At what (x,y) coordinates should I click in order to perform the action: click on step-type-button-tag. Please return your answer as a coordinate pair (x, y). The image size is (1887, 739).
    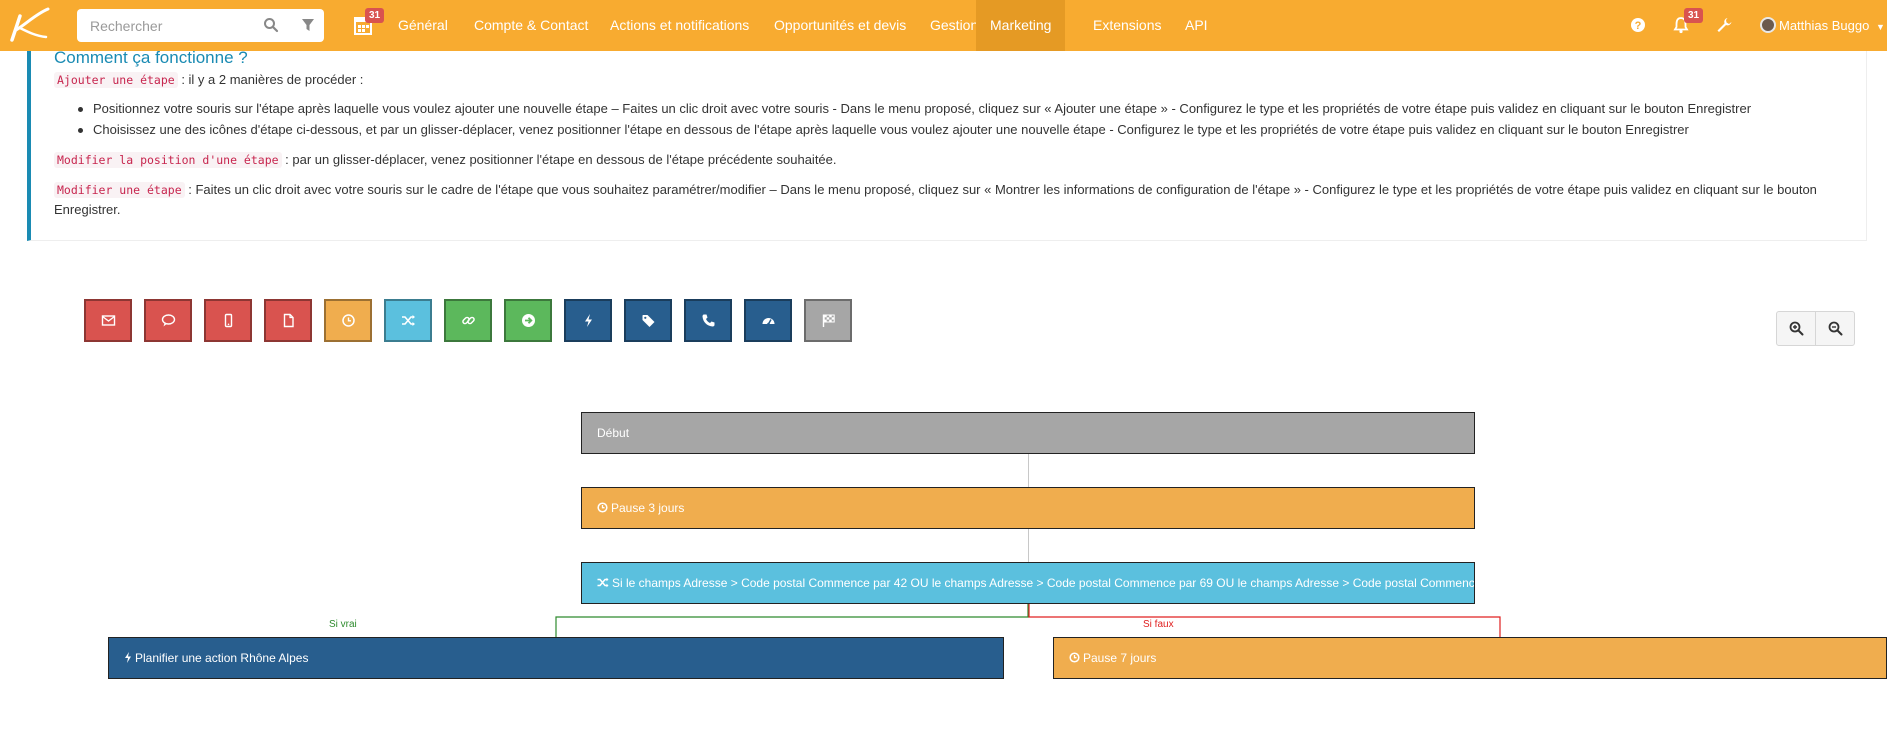
    Looking at the image, I should click on (648, 320).